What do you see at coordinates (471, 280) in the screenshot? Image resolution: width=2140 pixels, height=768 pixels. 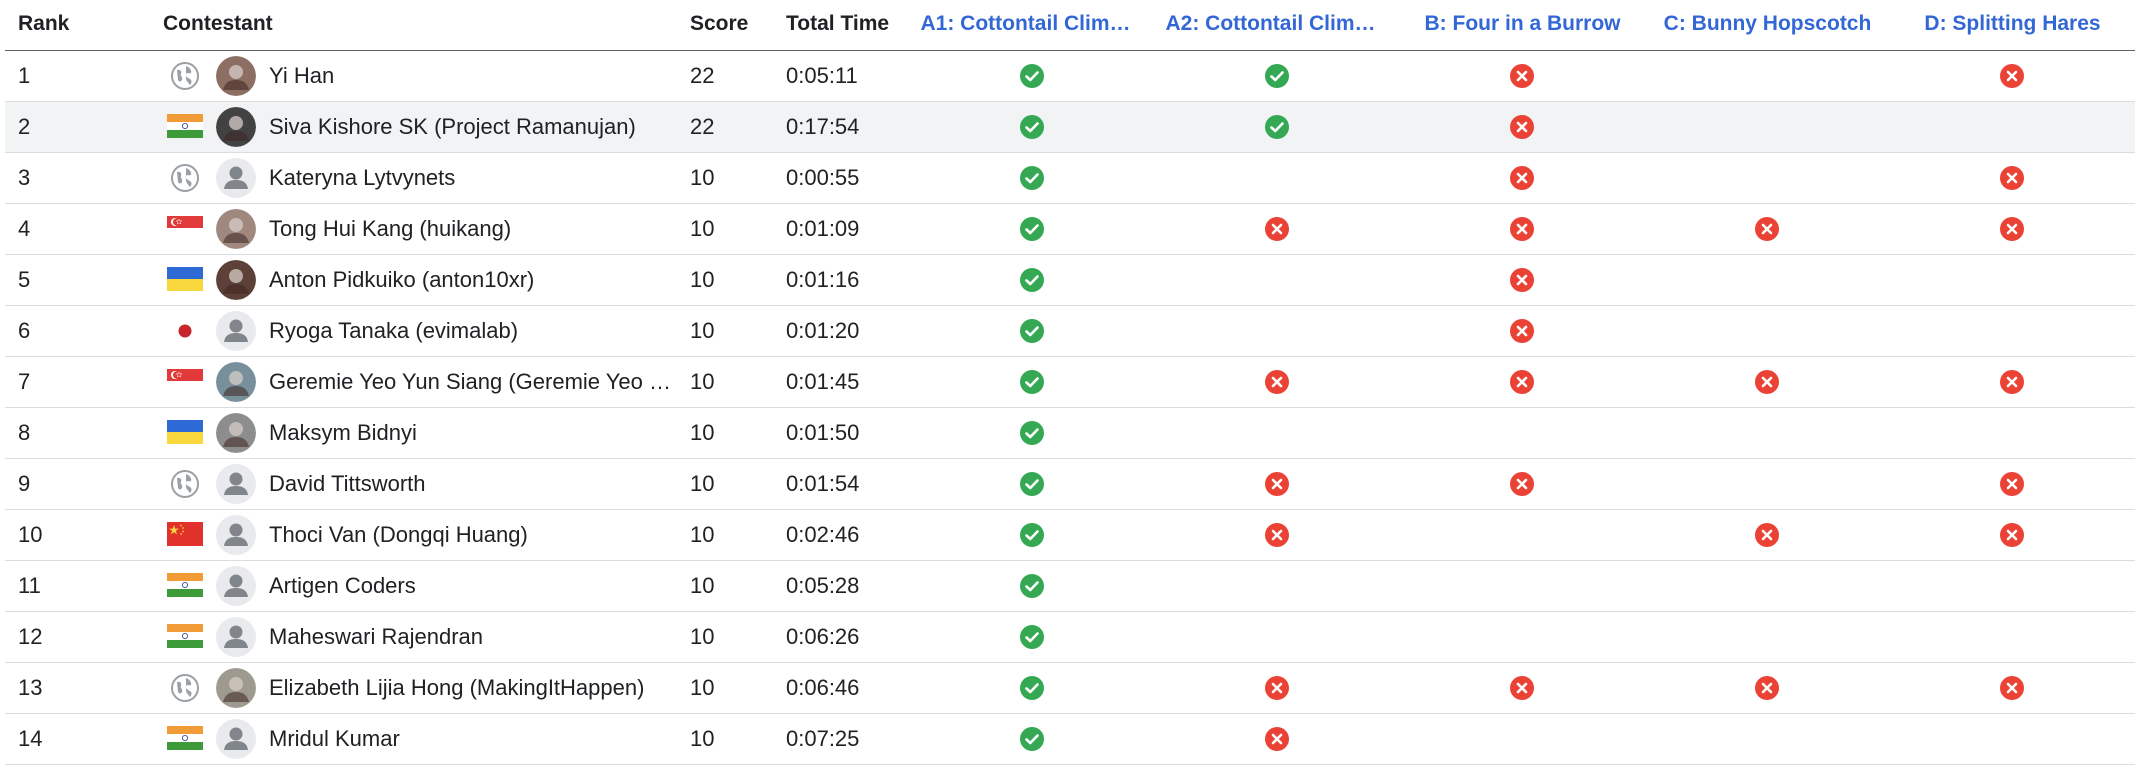 I see `contestant-name: Anton Pidkuiko (anton10xr)` at bounding box center [471, 280].